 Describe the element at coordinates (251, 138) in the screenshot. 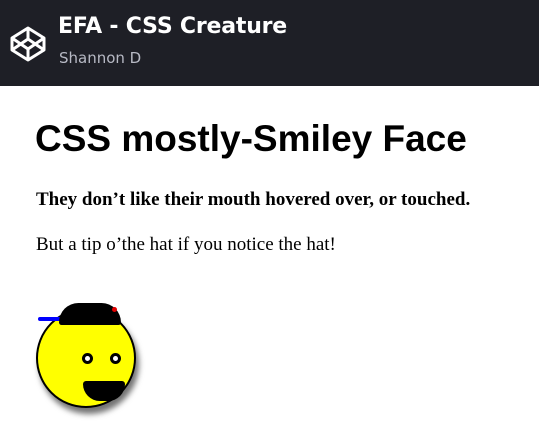

I see `page-title: CSS mostly-Smiley Face` at that location.